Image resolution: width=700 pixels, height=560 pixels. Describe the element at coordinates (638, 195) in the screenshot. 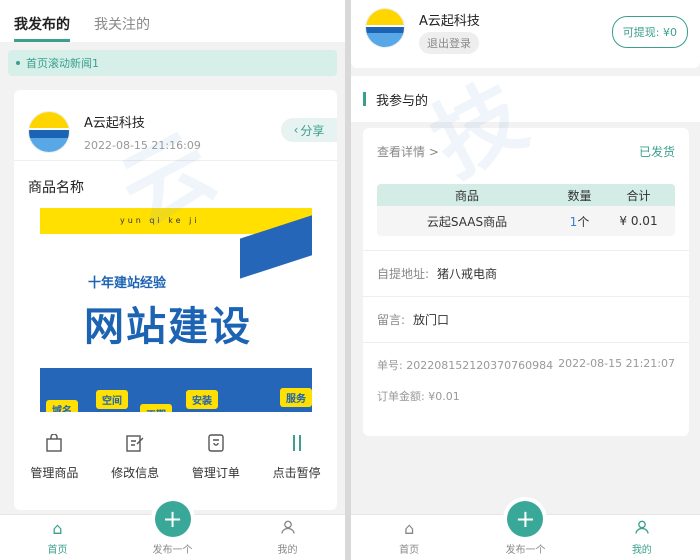

I see `col-total: 合计` at that location.